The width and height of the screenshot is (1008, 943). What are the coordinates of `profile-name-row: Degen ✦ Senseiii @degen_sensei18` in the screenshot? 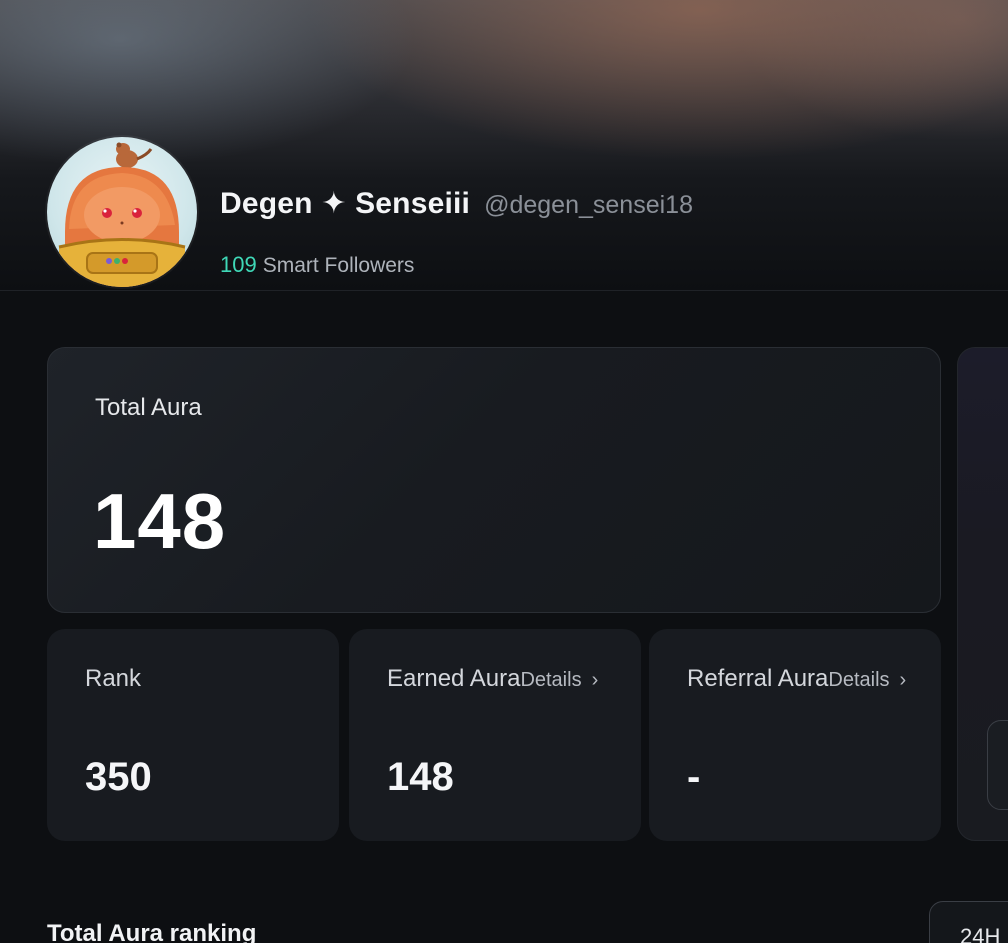 It's located at (456, 203).